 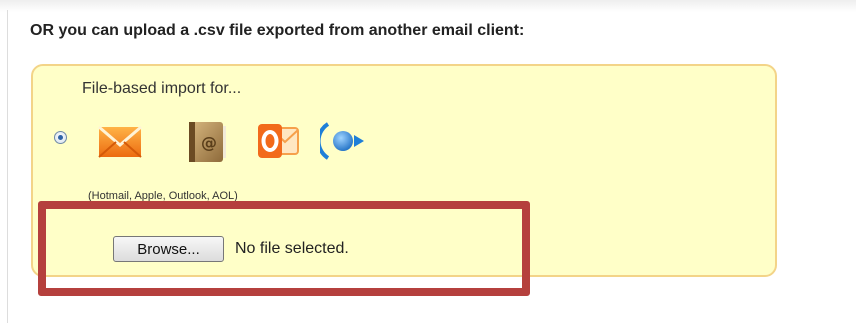 What do you see at coordinates (7, 166) in the screenshot?
I see `left-border` at bounding box center [7, 166].